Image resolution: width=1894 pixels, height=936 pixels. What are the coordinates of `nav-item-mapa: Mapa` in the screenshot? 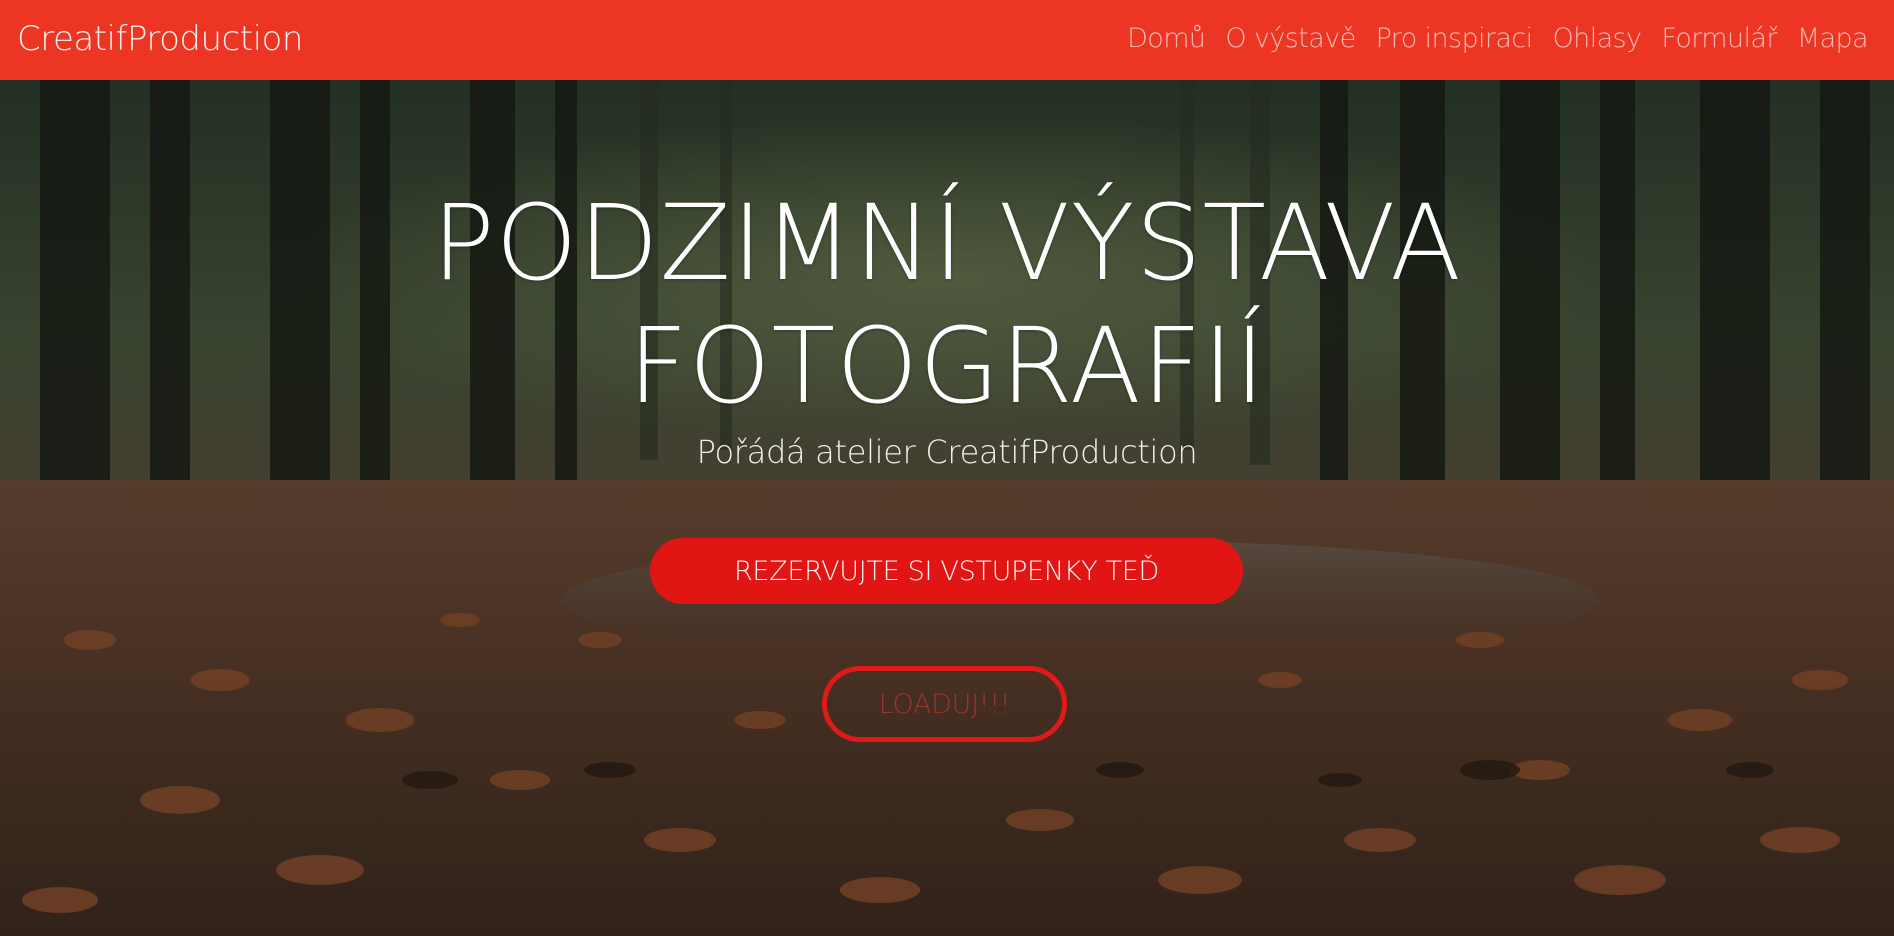 It's located at (1833, 39).